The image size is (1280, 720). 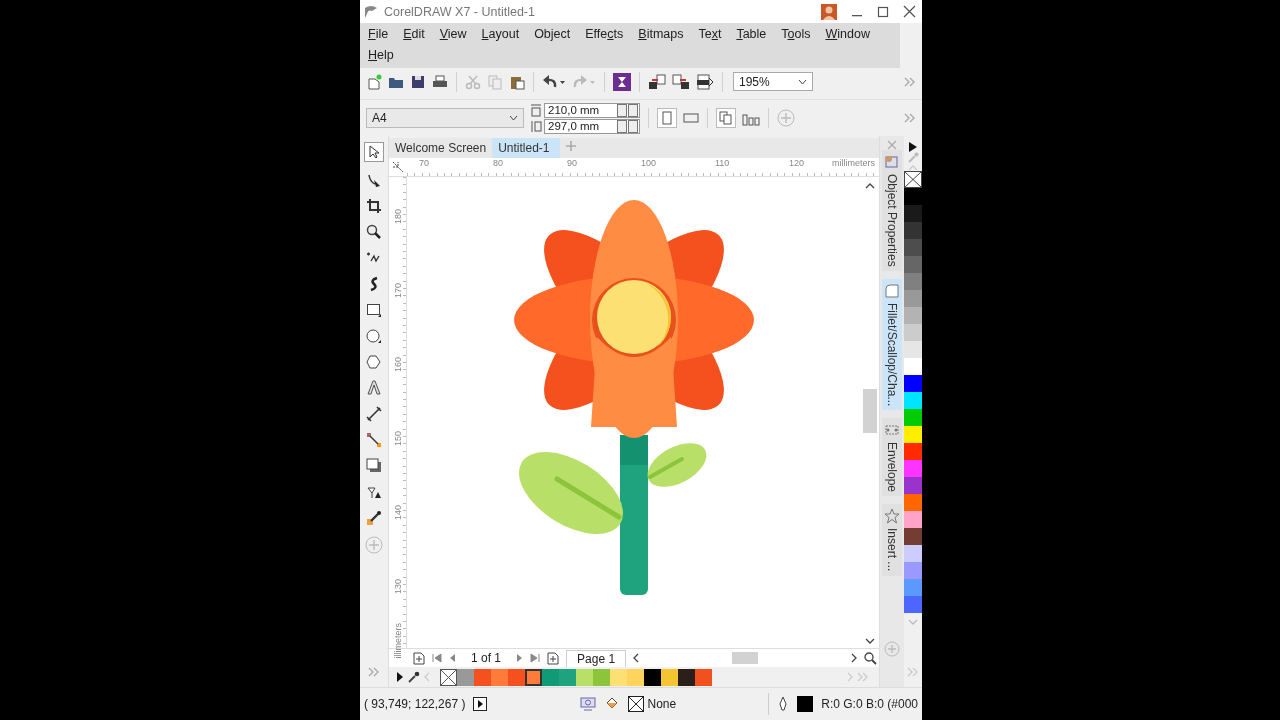 I want to click on connector-icon, so click(x=374, y=440).